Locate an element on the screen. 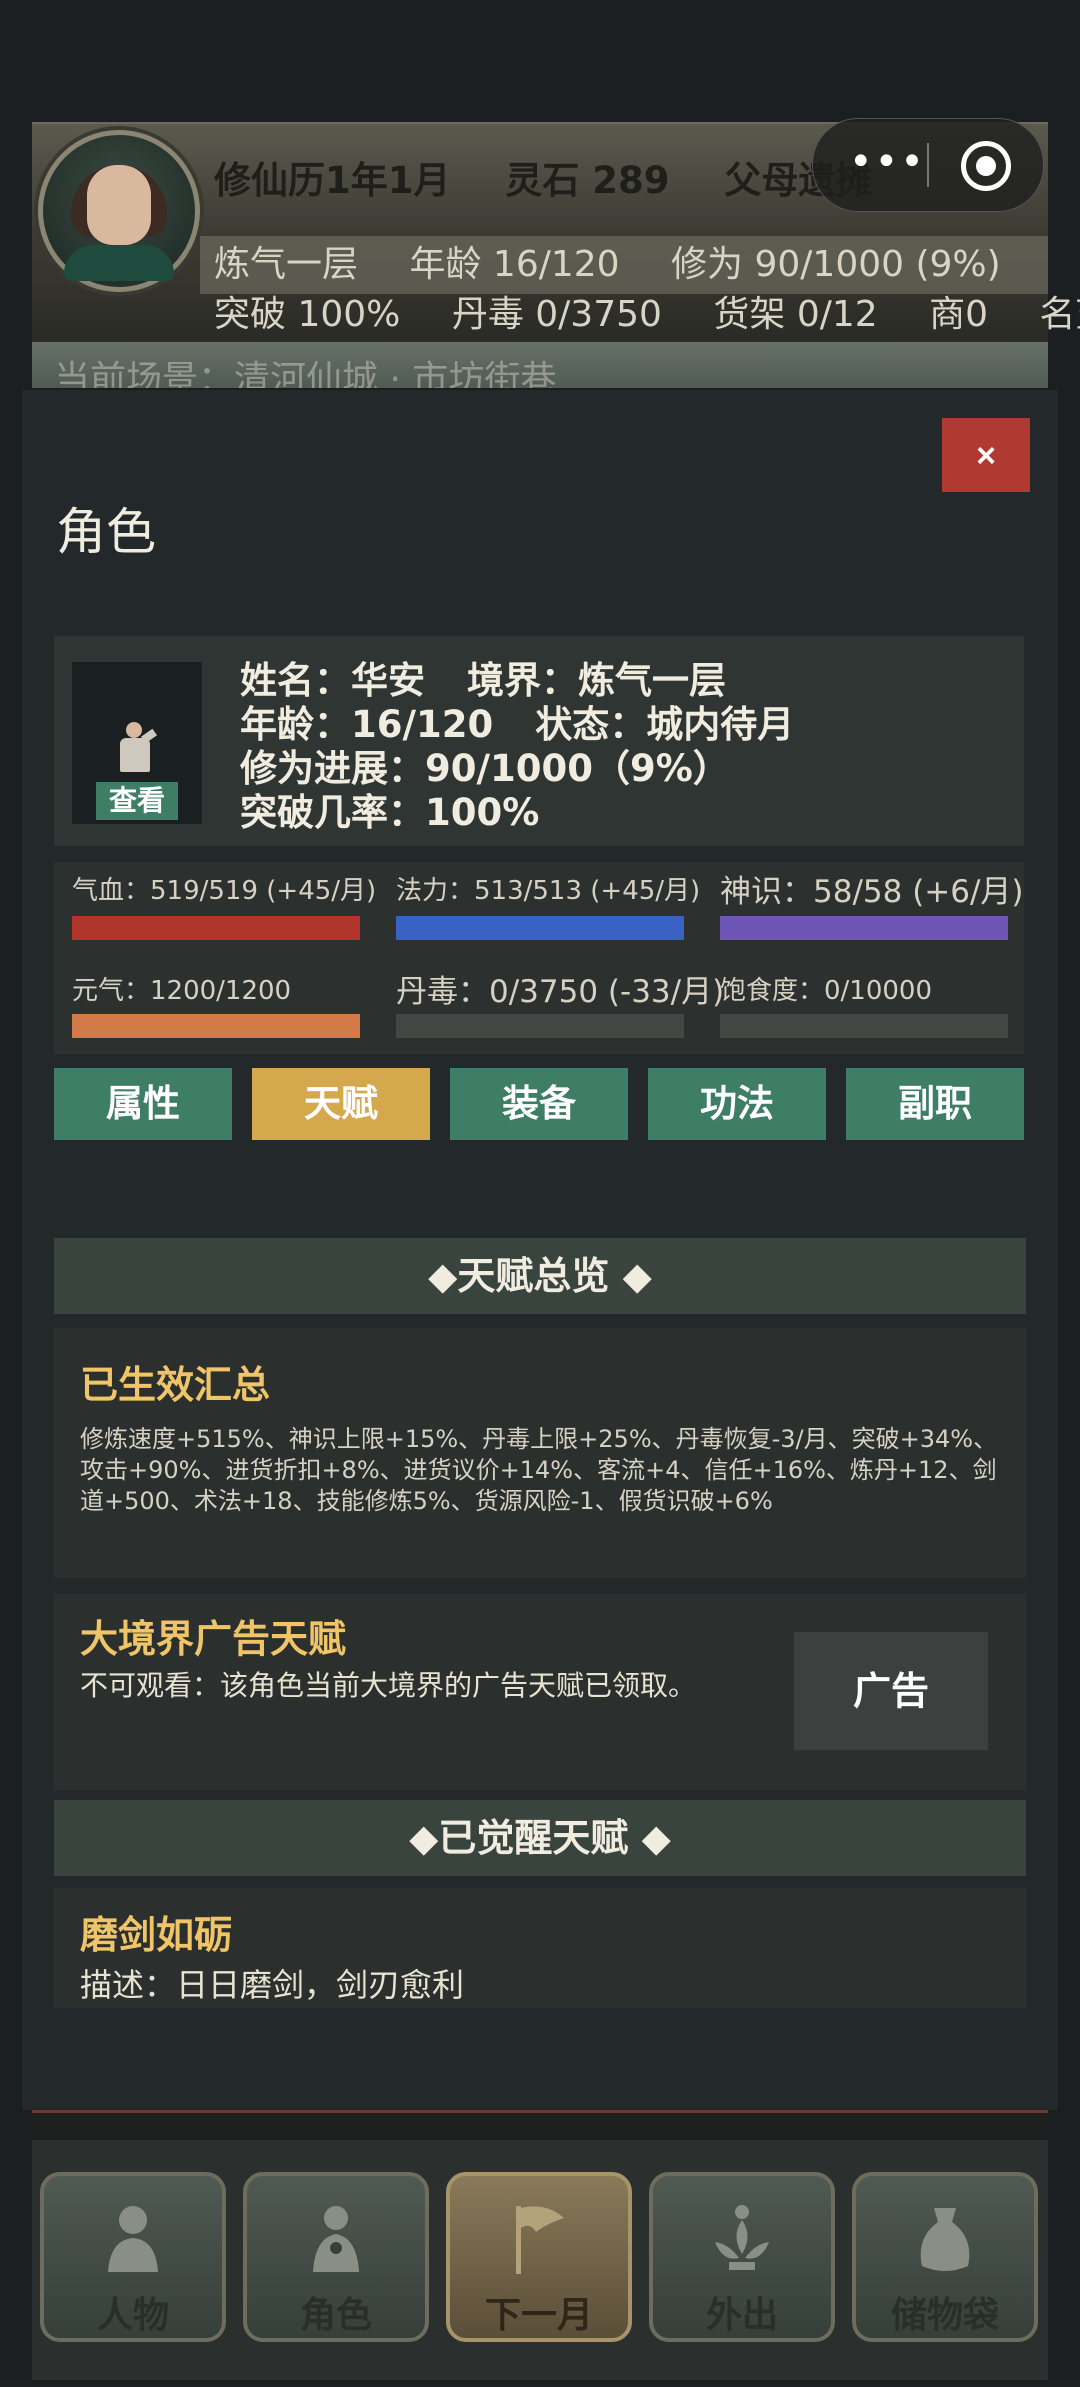  shelf-text: 货架 0/12 is located at coordinates (795, 314).